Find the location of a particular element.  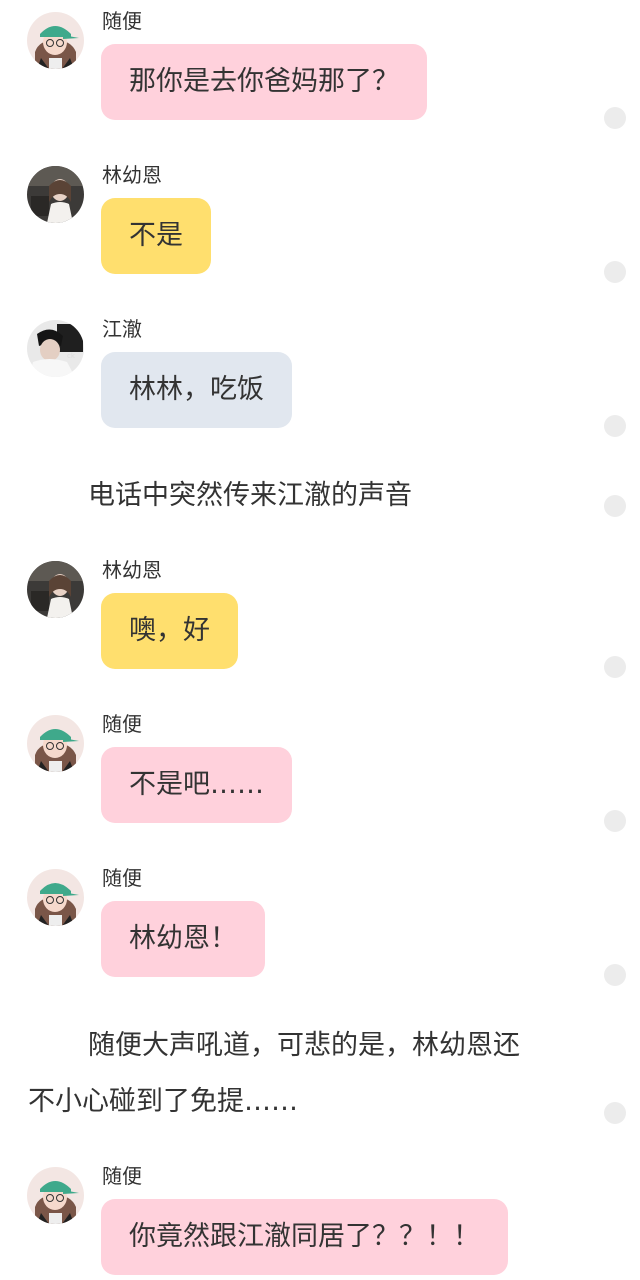

chat-bubble: 林幼恩！ is located at coordinates (183, 939).